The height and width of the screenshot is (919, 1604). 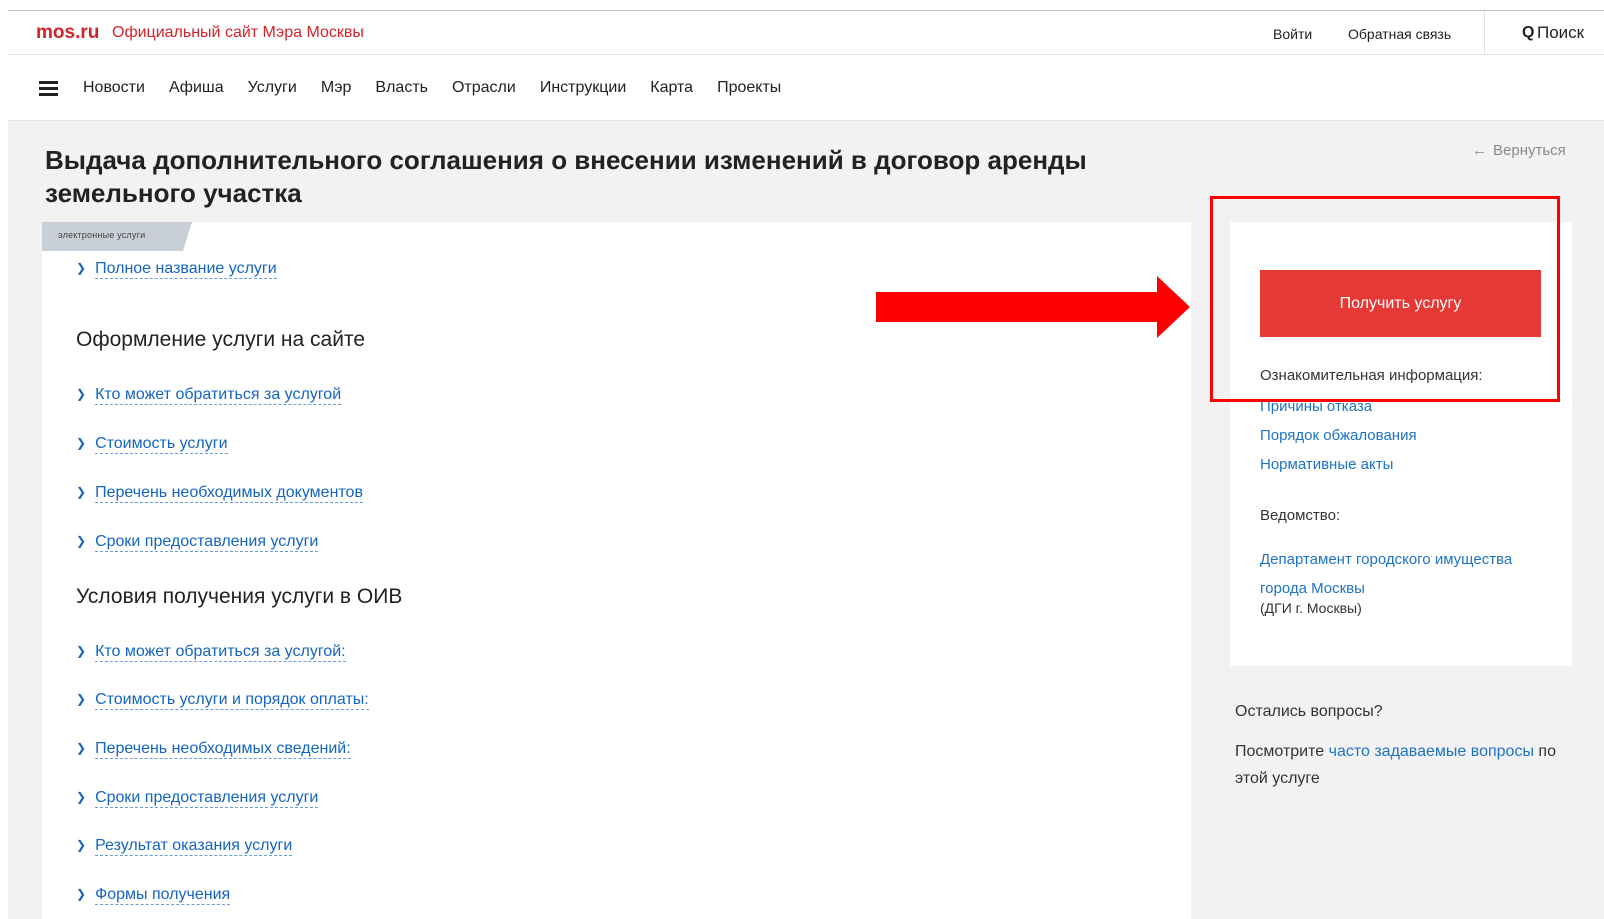 What do you see at coordinates (1311, 608) in the screenshot?
I see `department-abbreviation: (ДГИ г. Москвы)` at bounding box center [1311, 608].